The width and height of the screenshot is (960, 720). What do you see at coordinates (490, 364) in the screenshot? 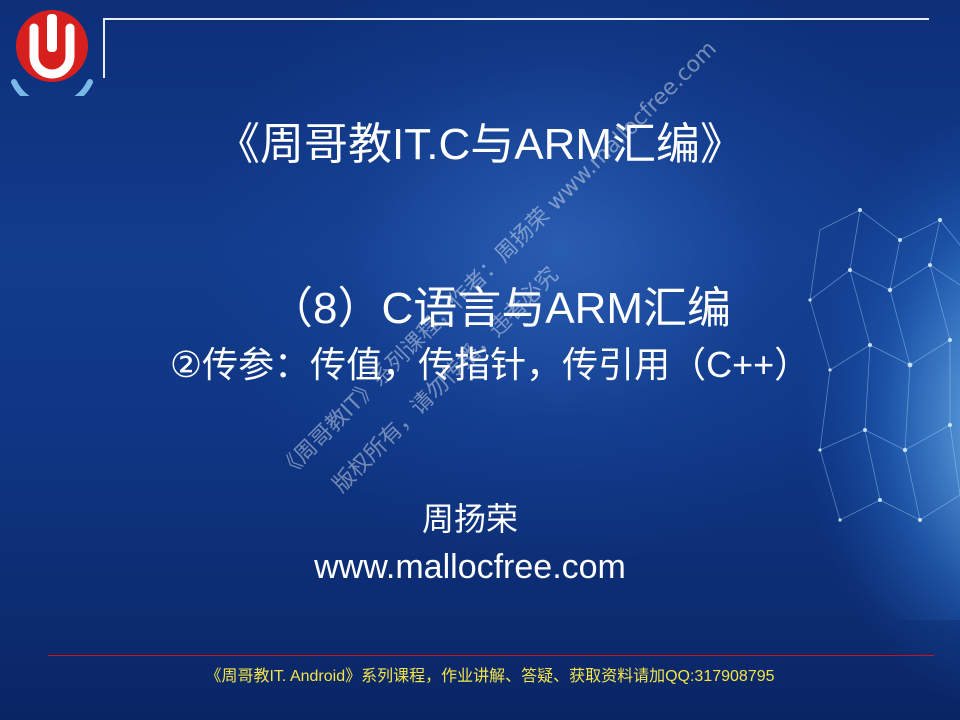
I see `section-title: ②传参：传值，传指针，传引用（C++）` at bounding box center [490, 364].